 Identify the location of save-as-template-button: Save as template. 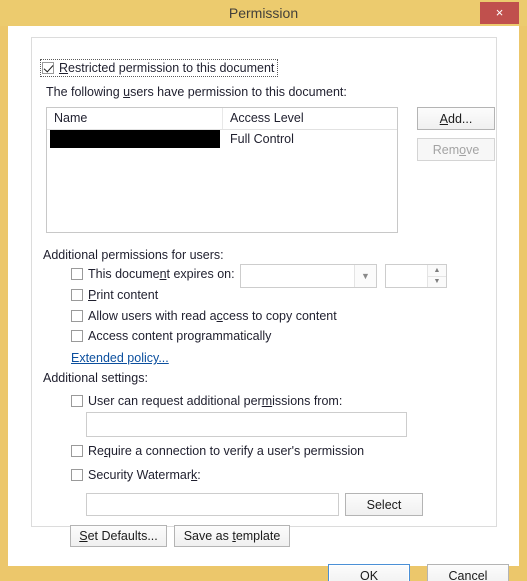
(232, 536).